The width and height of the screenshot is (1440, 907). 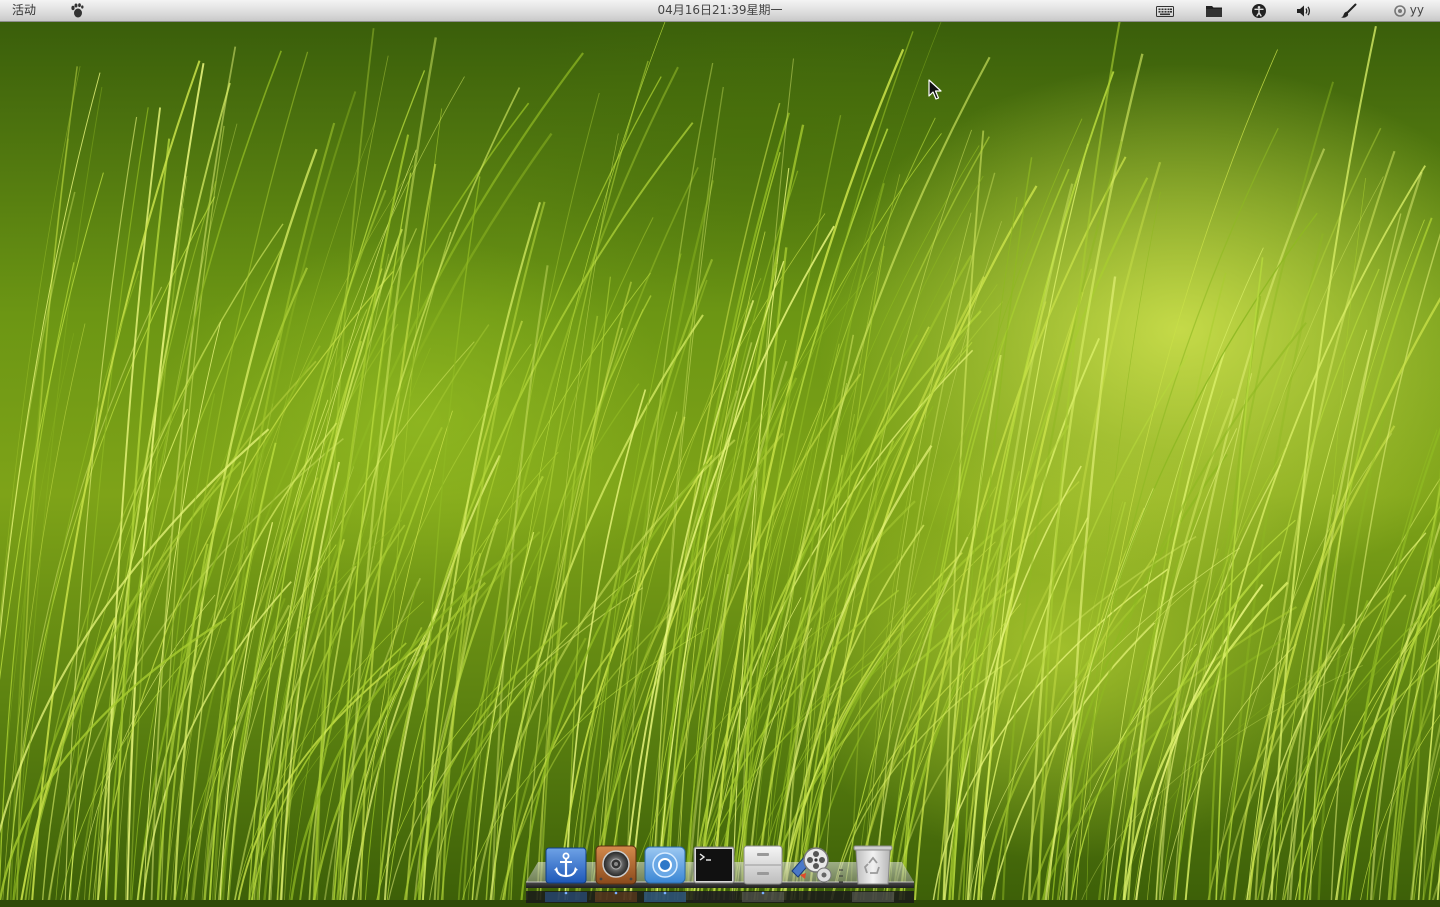 I want to click on folder-icon, so click(x=1214, y=11).